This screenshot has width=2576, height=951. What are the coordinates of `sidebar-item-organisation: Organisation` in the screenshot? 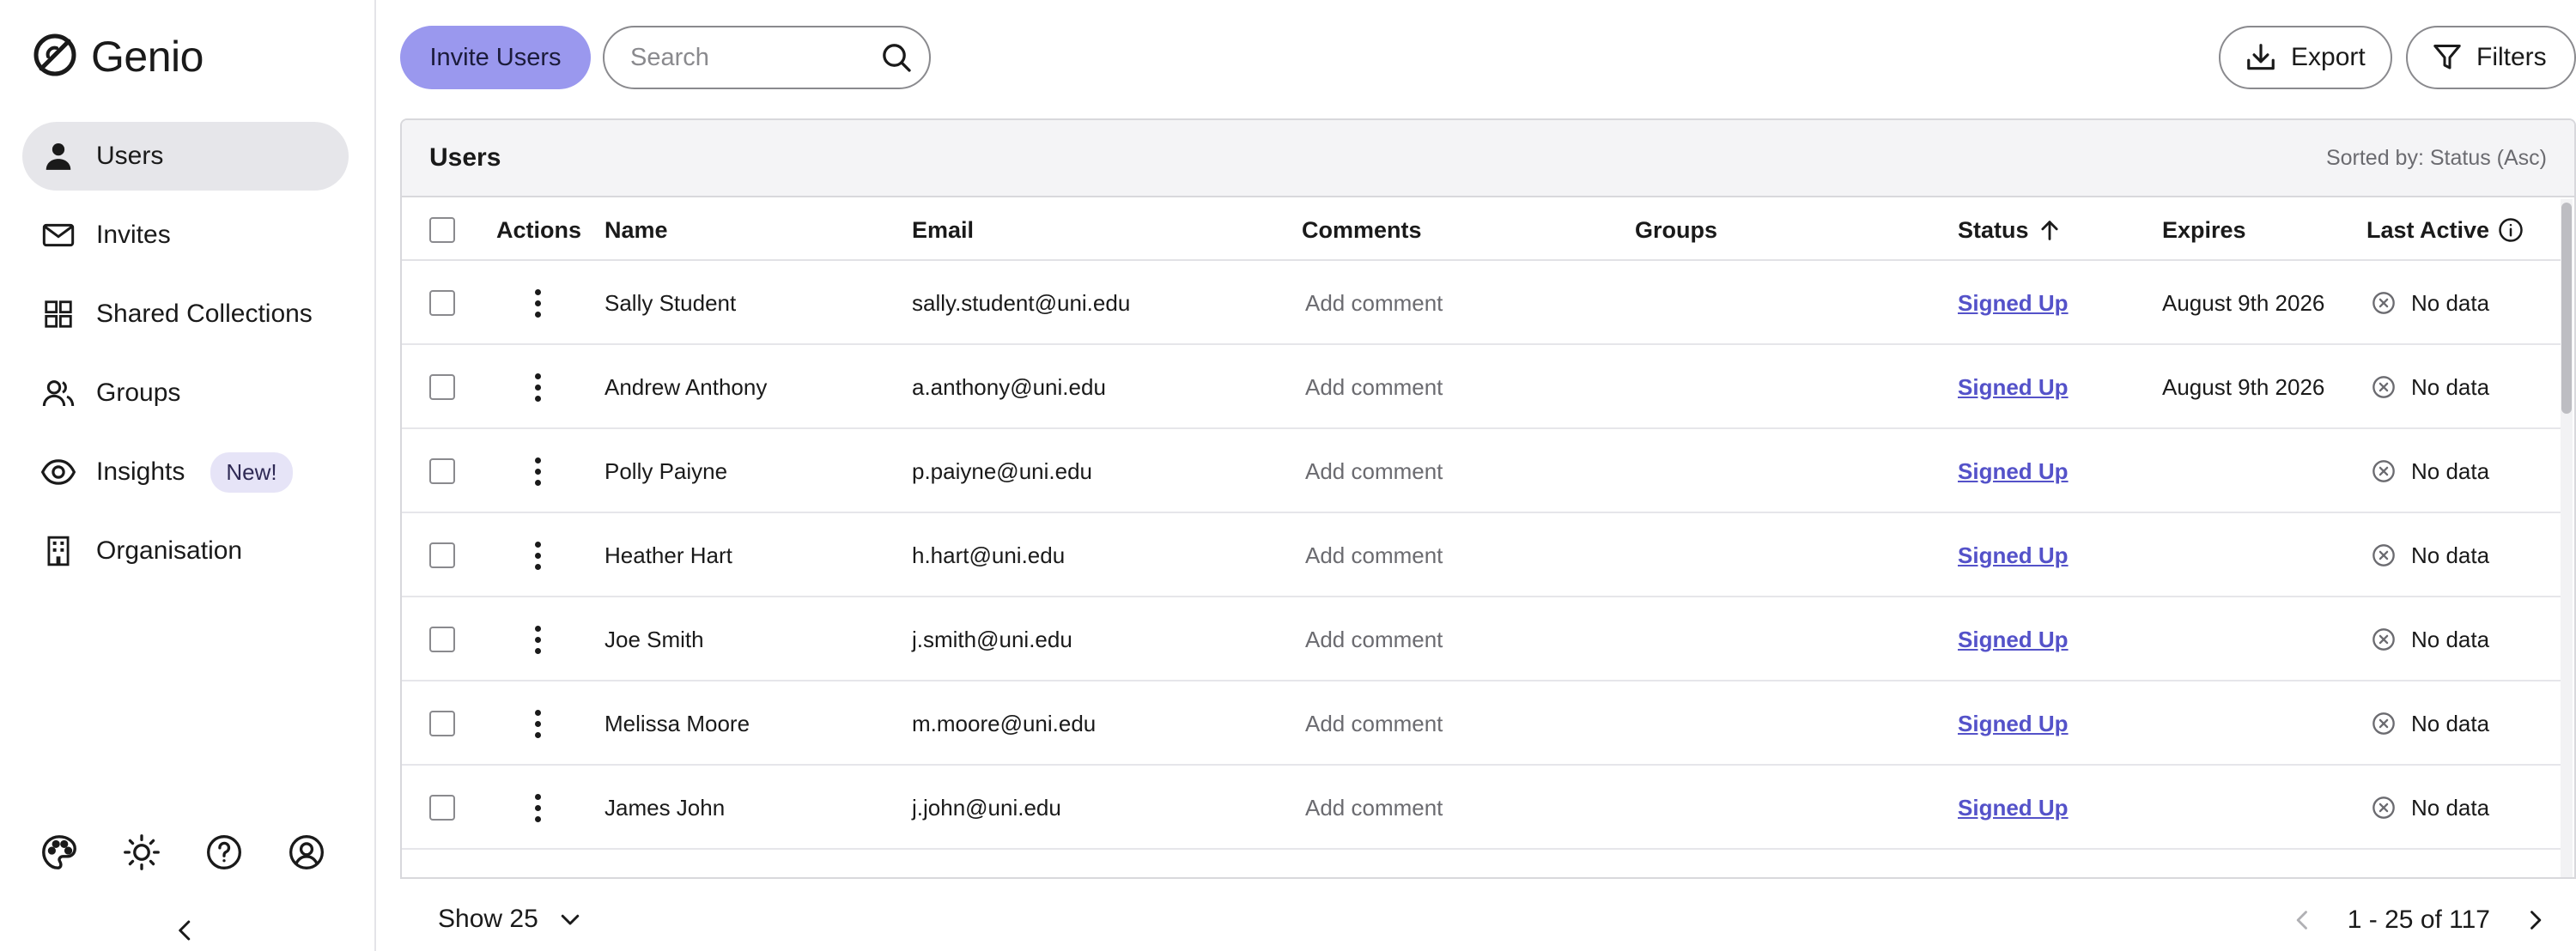 It's located at (186, 551).